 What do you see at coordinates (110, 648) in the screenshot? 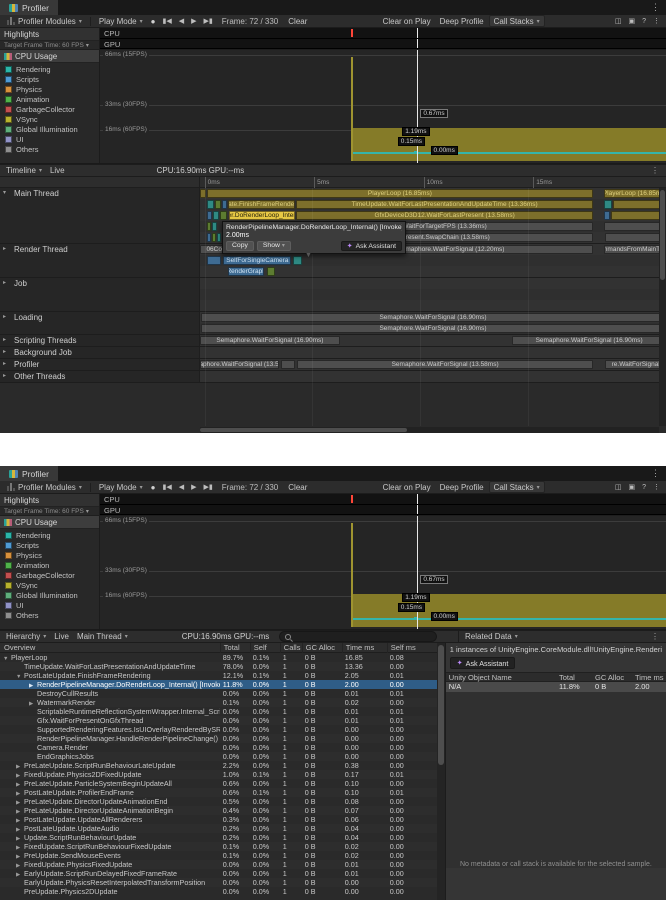
I see `column-header-overview: Overview` at bounding box center [110, 648].